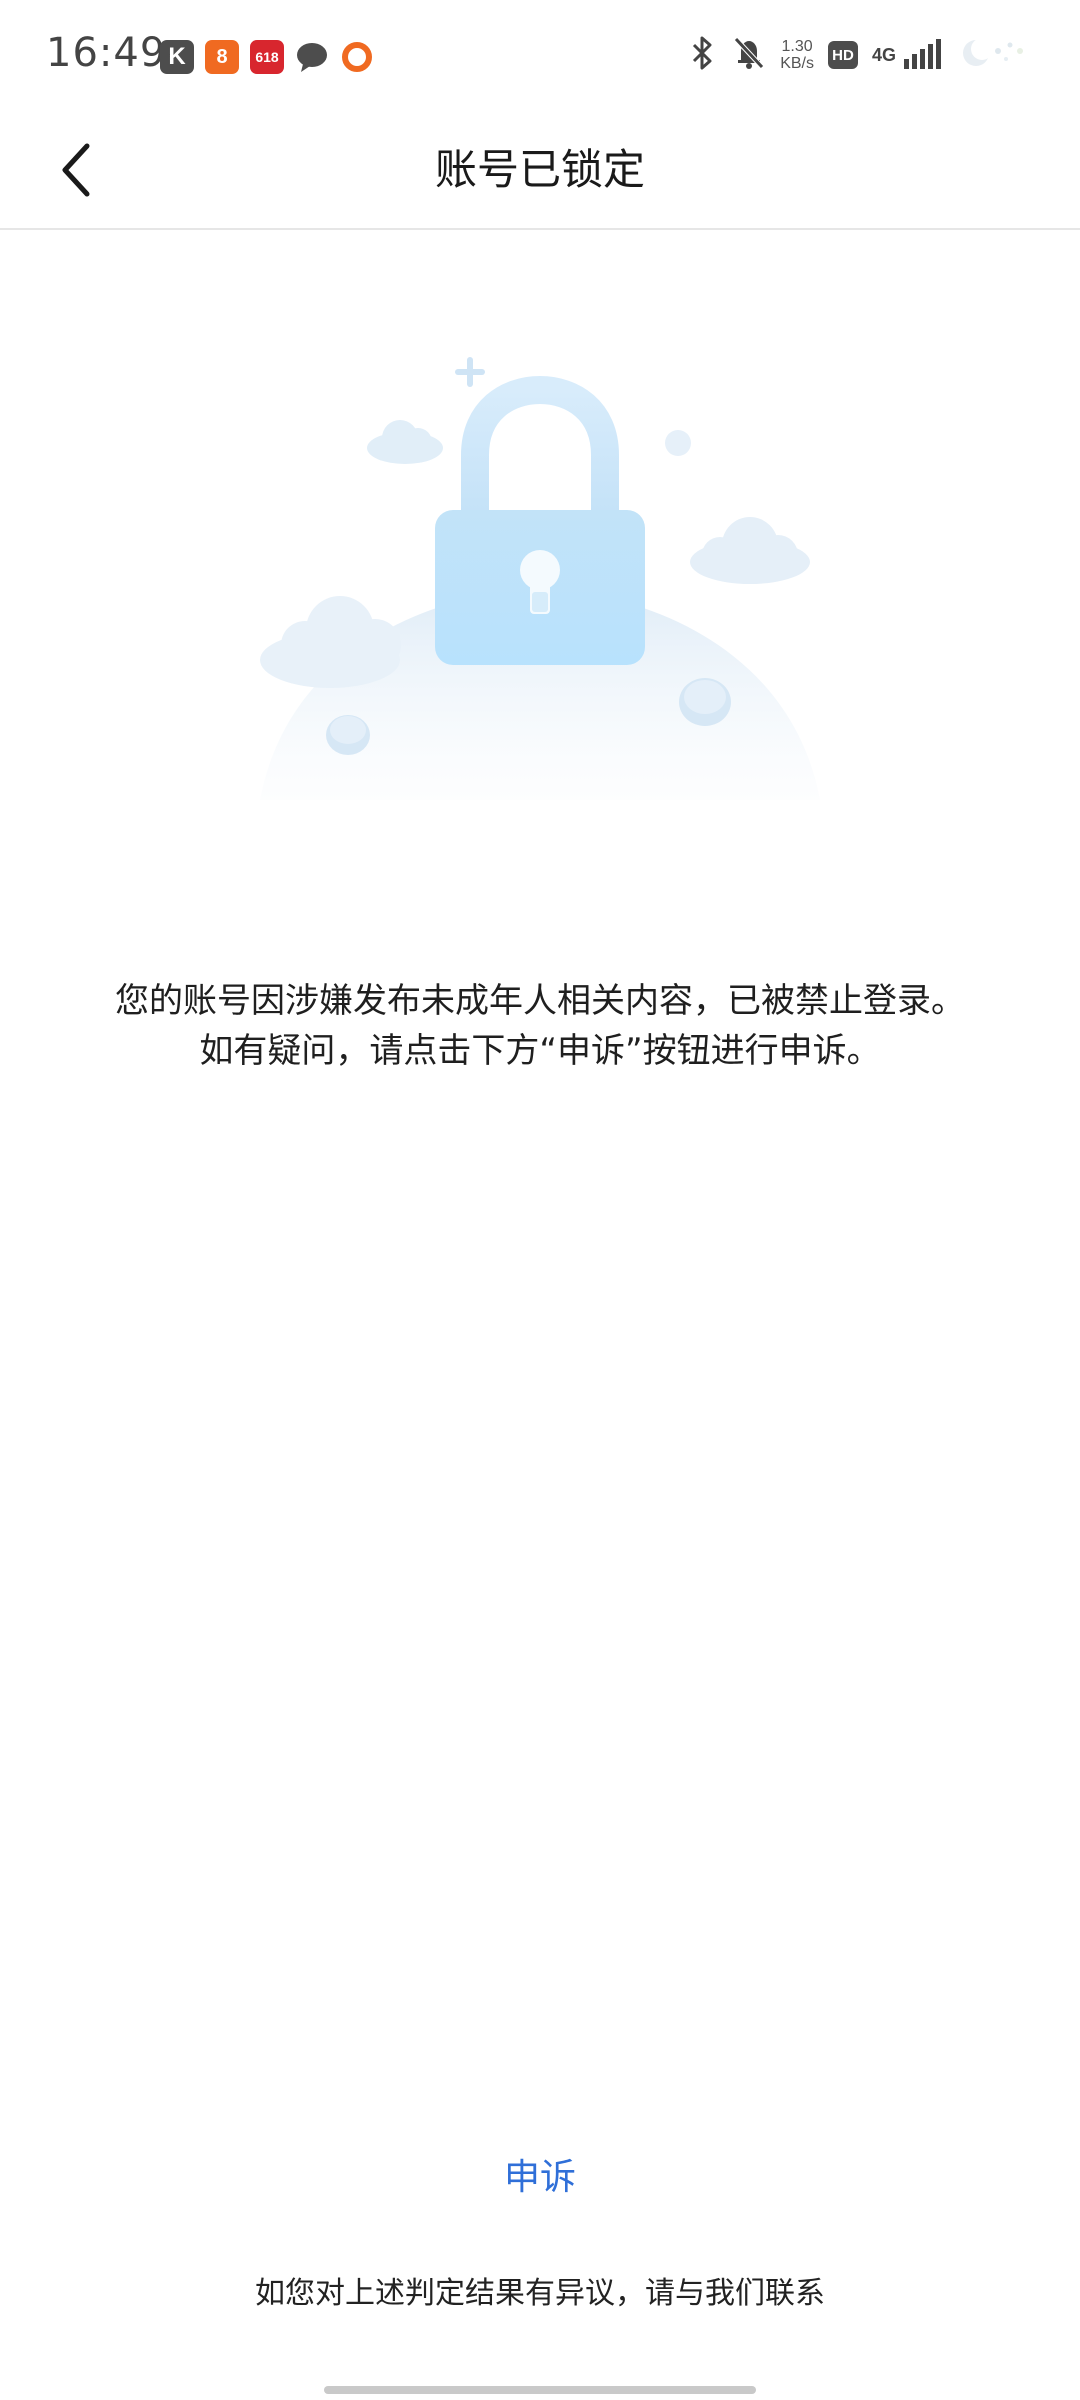 This screenshot has height=2400, width=1080. What do you see at coordinates (540, 2290) in the screenshot?
I see `contact-us-text: 如您对上述判定结果有异议，请与我们联系` at bounding box center [540, 2290].